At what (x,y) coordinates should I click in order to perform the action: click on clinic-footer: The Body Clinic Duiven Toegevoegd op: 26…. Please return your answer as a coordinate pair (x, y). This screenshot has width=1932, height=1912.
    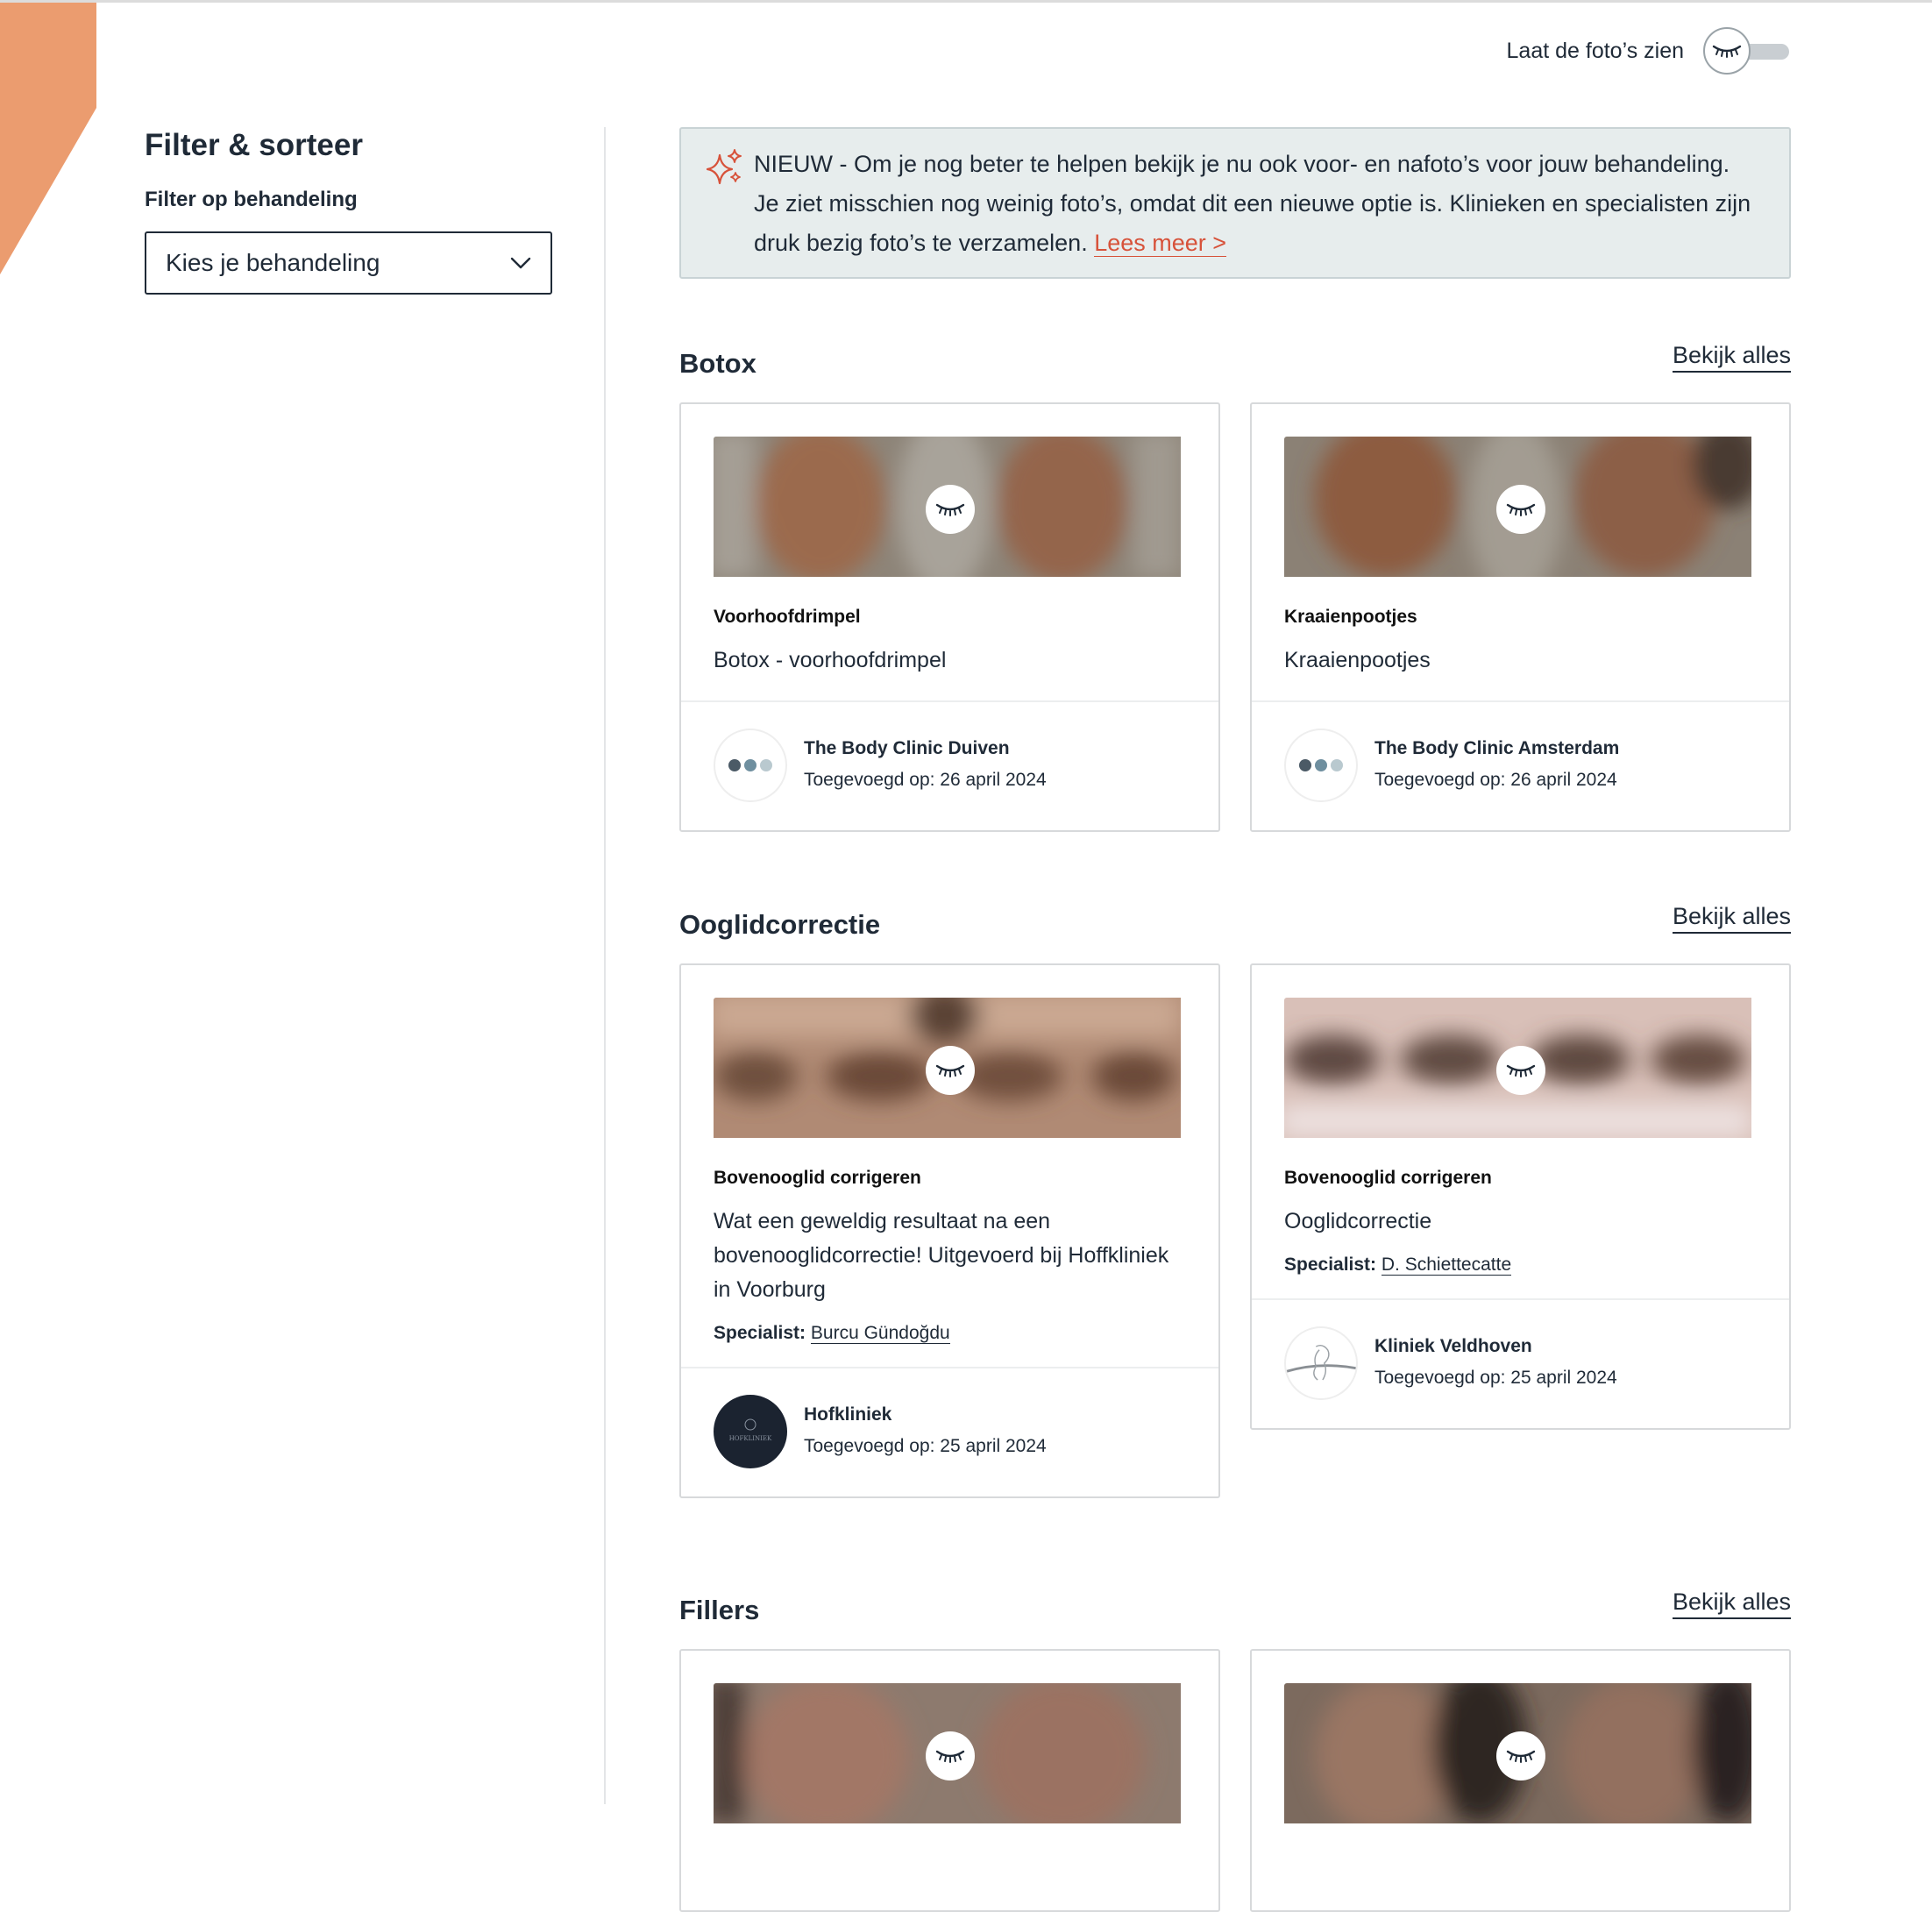
    Looking at the image, I should click on (949, 765).